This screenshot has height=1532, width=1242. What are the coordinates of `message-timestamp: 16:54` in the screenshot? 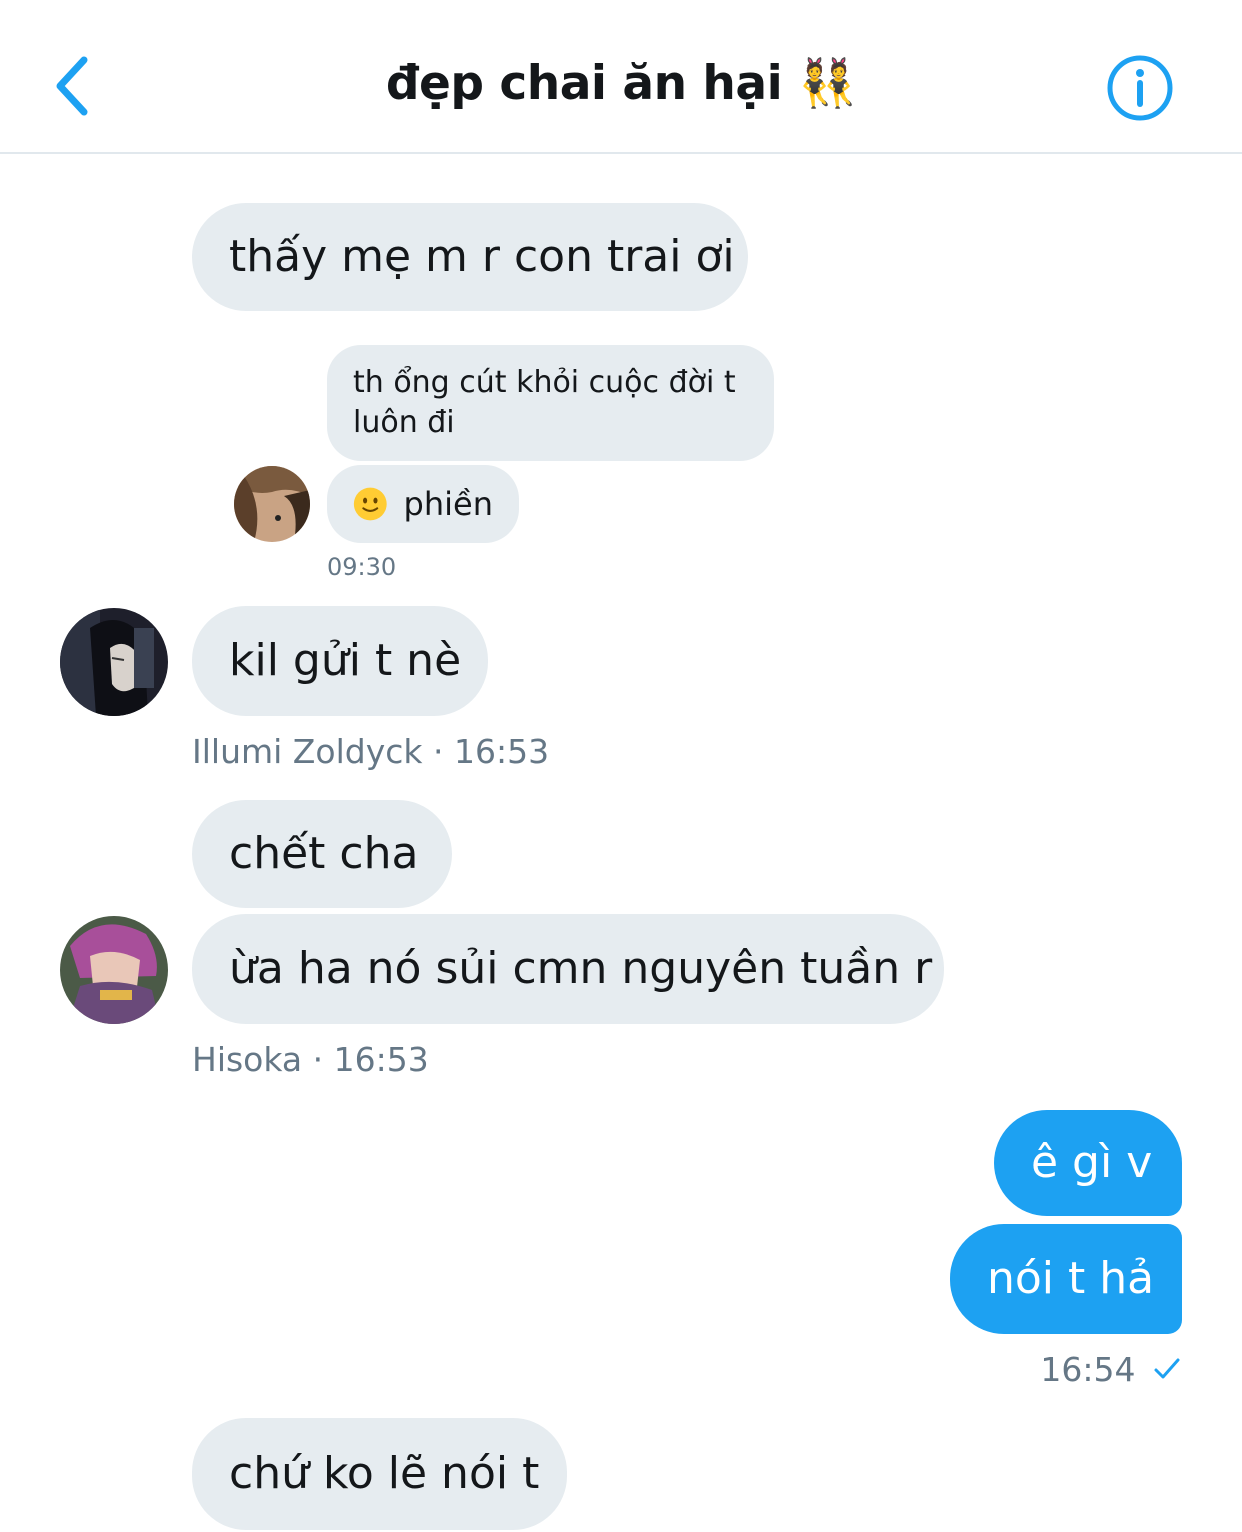 It's located at (1088, 1369).